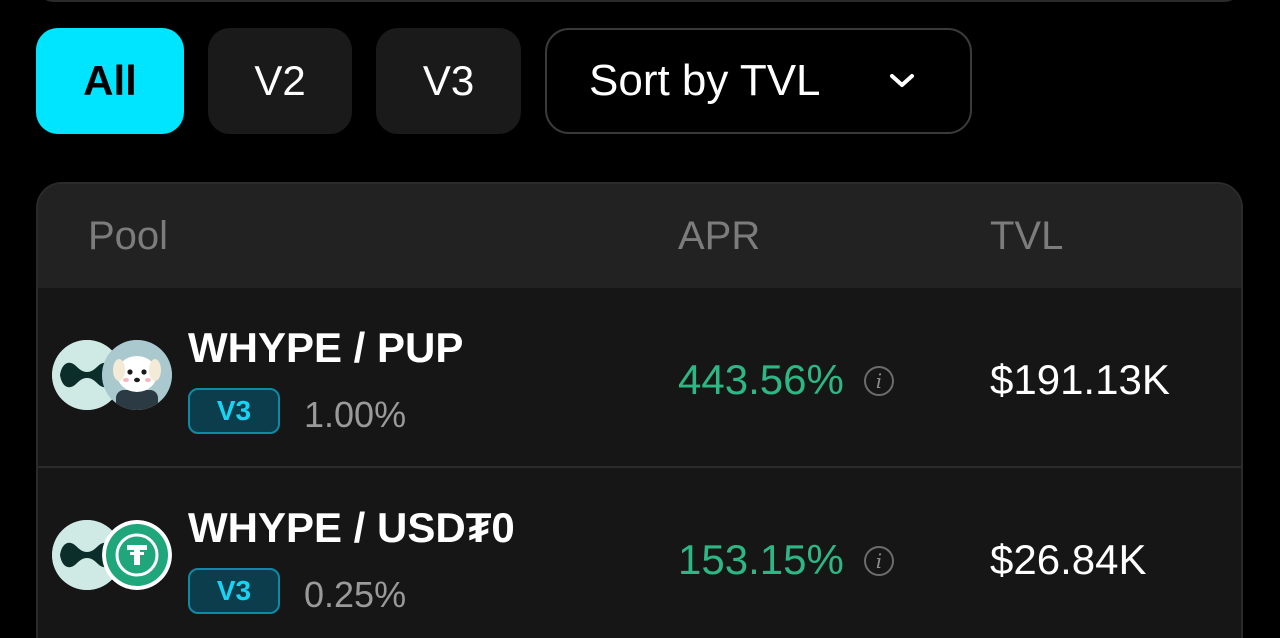  I want to click on sort-dropdown: Sort by TVL, so click(758, 81).